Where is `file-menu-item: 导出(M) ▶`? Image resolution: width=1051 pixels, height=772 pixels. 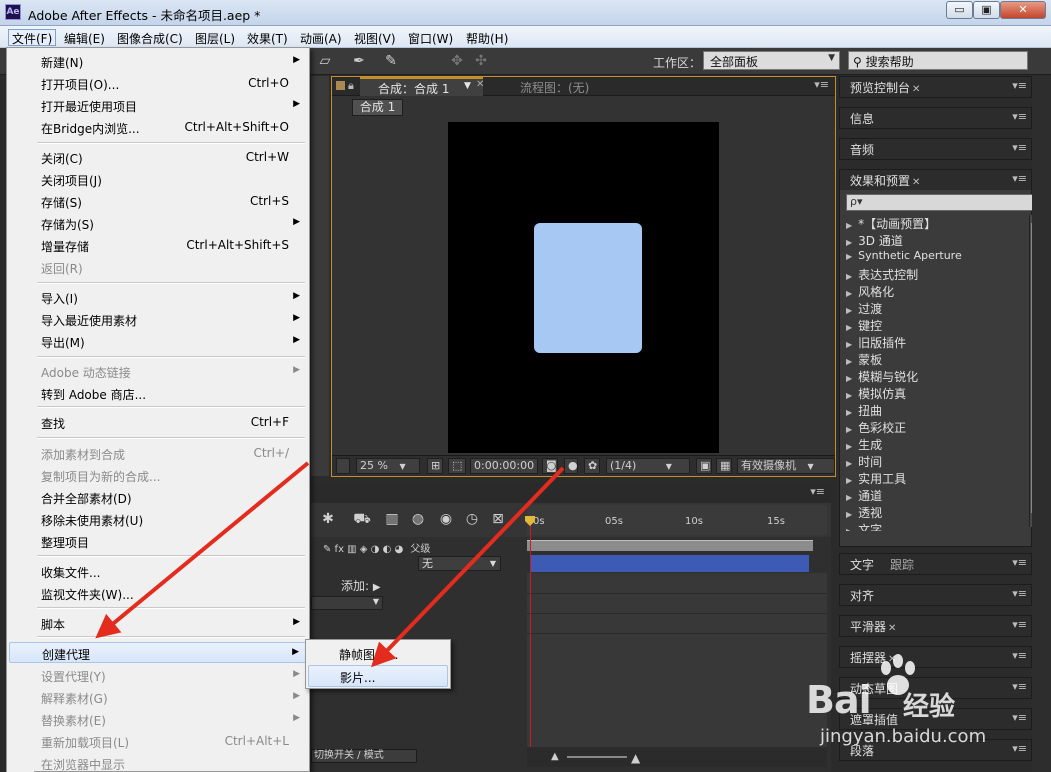
file-menu-item: 导出(M) ▶ is located at coordinates (158, 341).